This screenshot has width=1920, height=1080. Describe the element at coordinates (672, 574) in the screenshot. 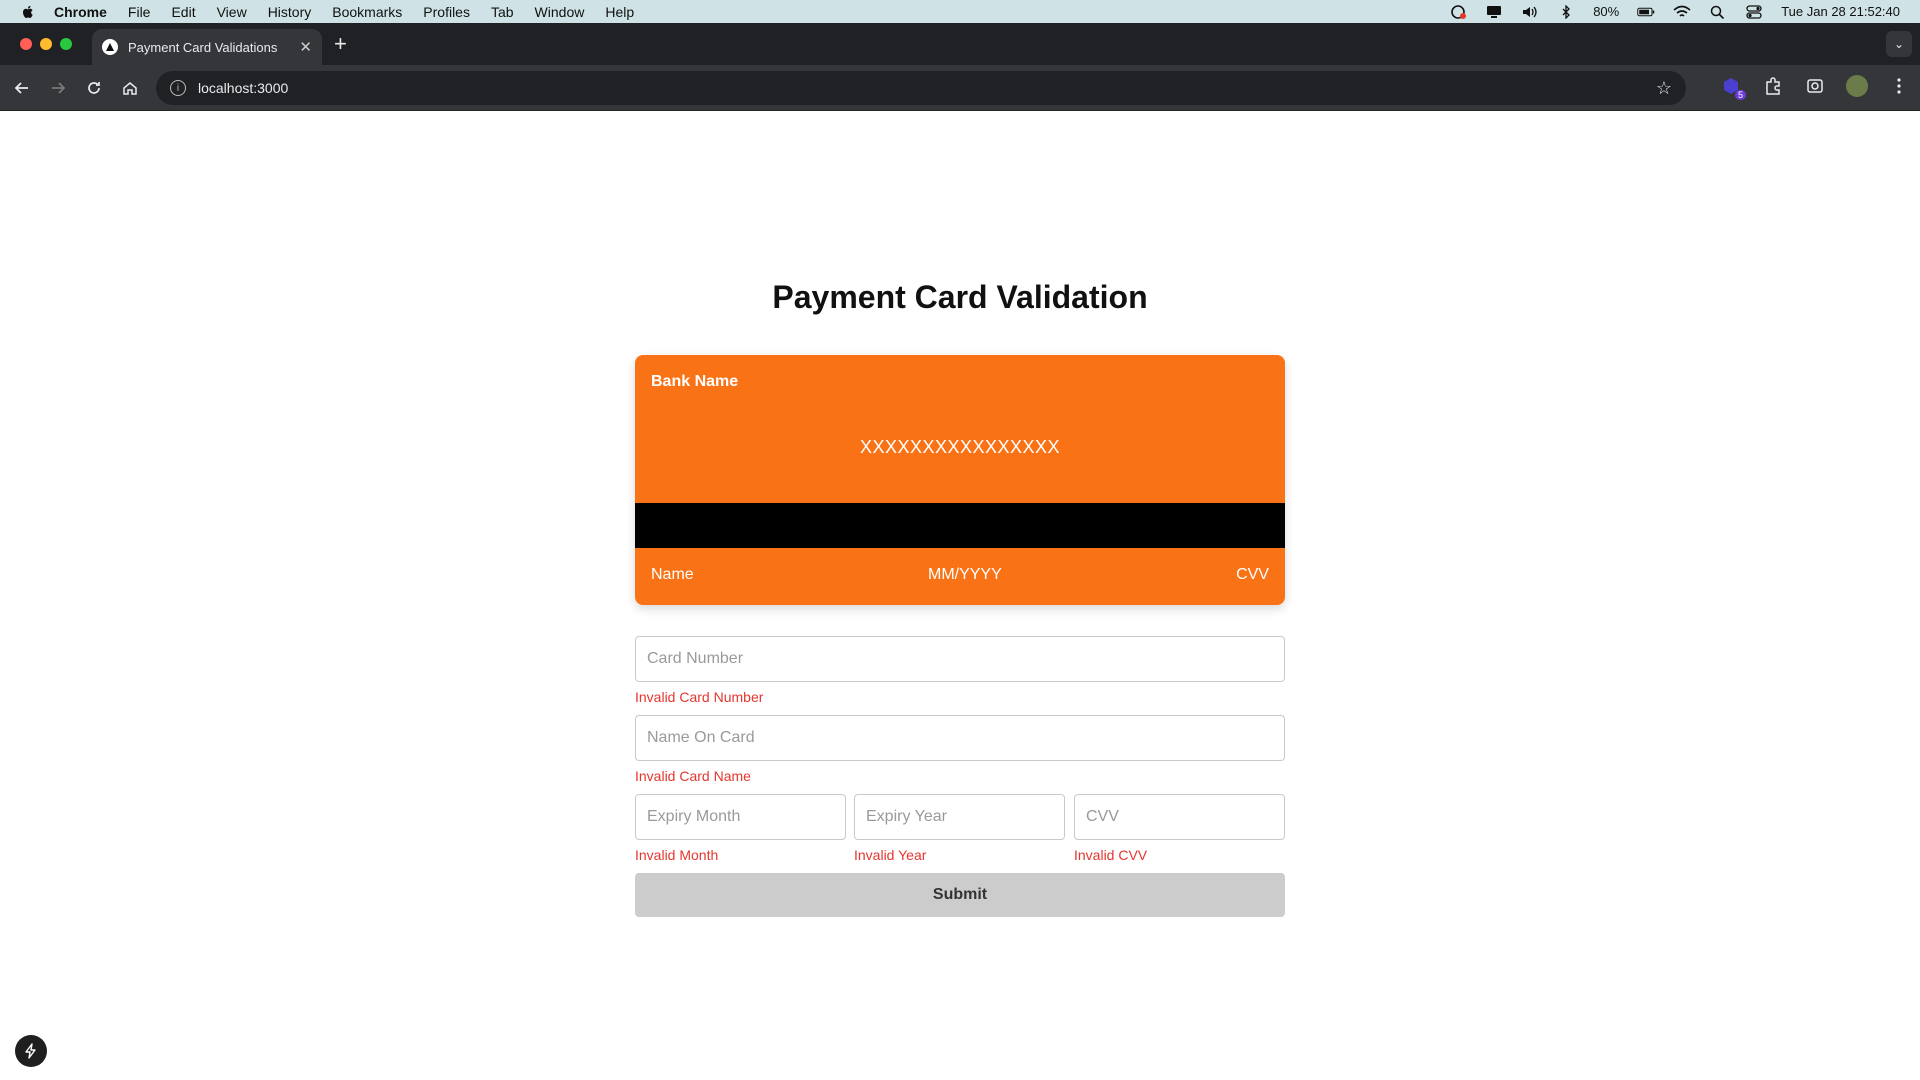

I see `card-holder-name: Name` at that location.